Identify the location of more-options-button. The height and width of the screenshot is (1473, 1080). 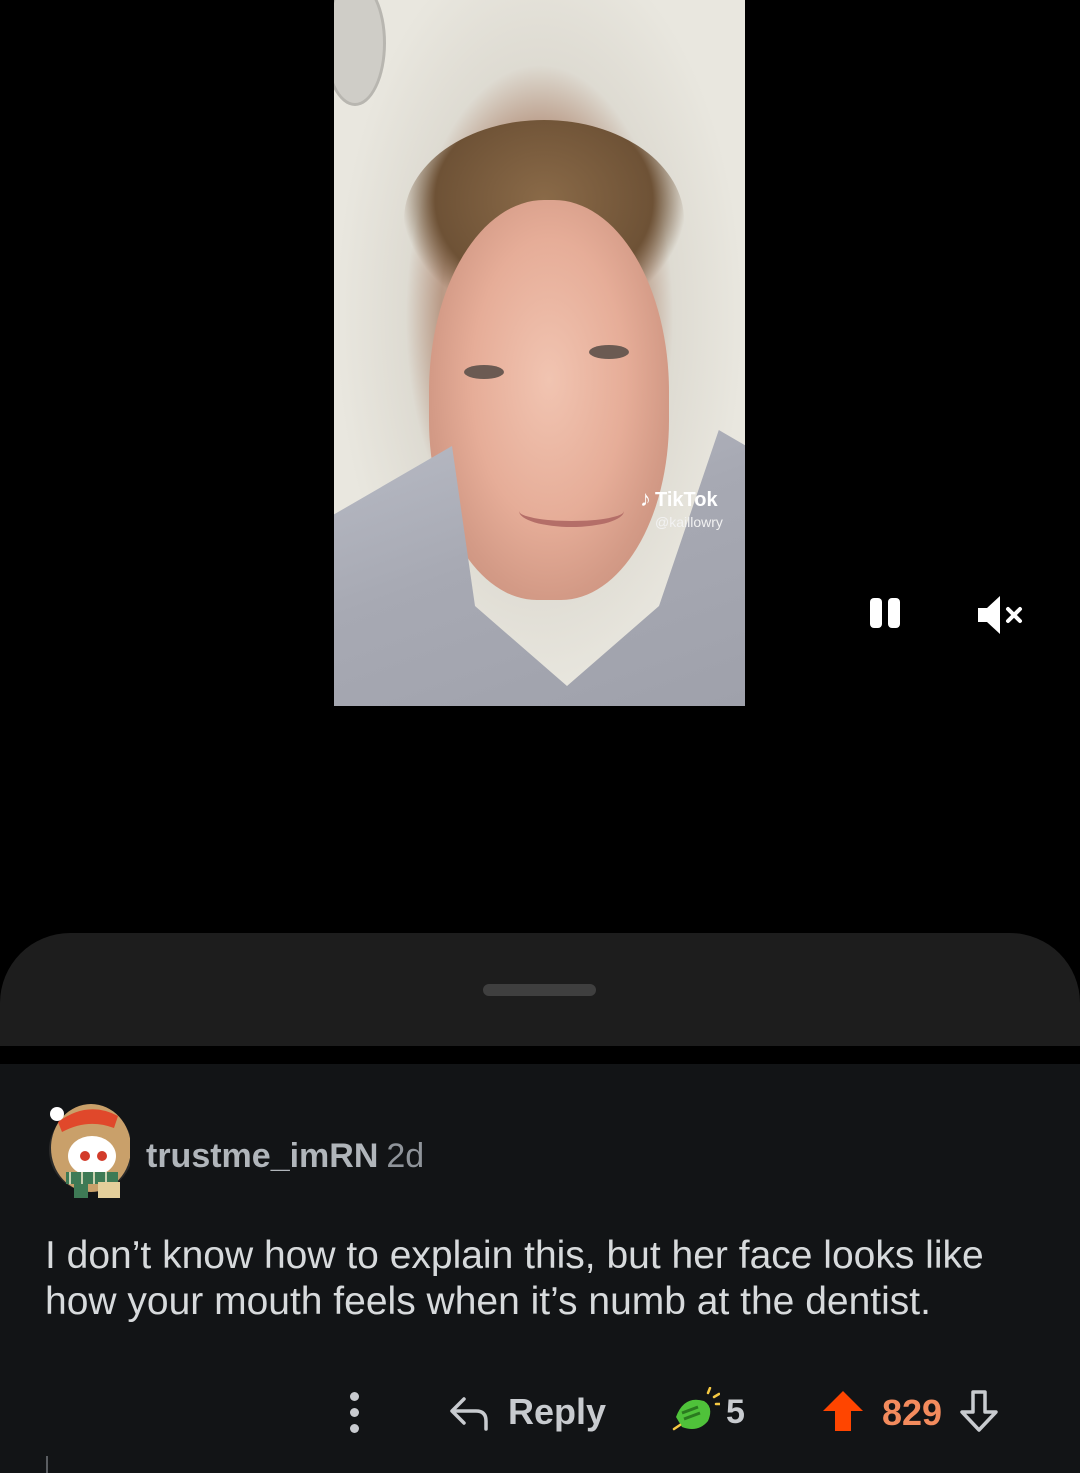
(355, 1413).